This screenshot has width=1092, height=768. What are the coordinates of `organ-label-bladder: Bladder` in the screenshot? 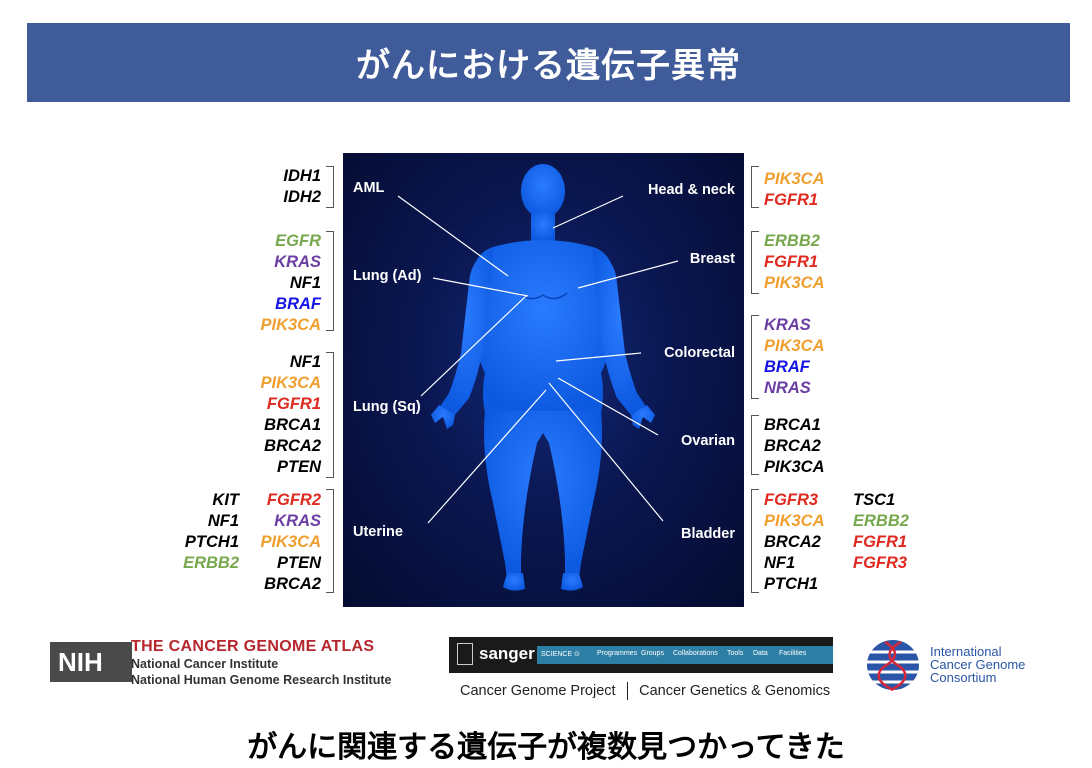 It's located at (708, 534).